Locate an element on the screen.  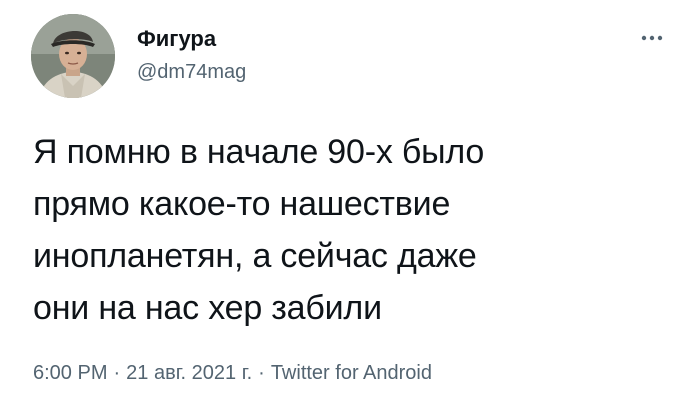
author-display-name: Фигура is located at coordinates (176, 39).